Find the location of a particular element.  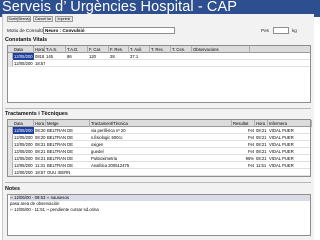

col-time2: Hora is located at coordinates (261, 123).